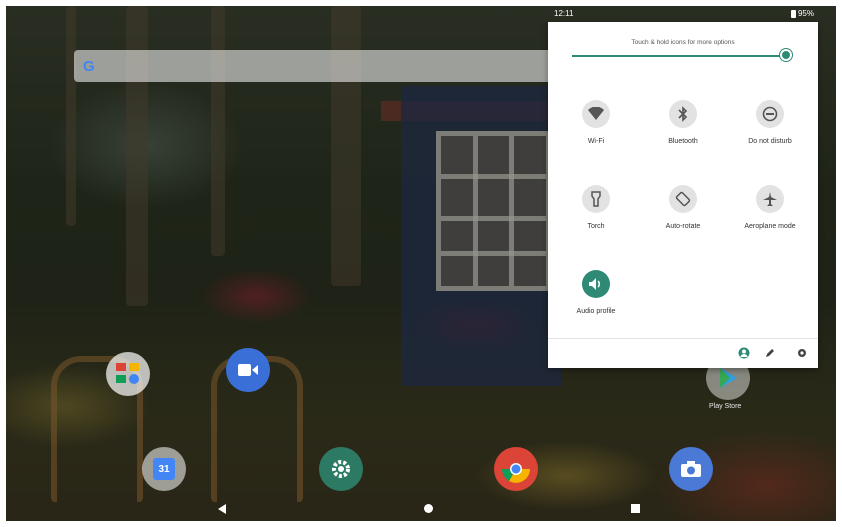  Describe the element at coordinates (744, 353) in the screenshot. I see `user-icon` at that location.